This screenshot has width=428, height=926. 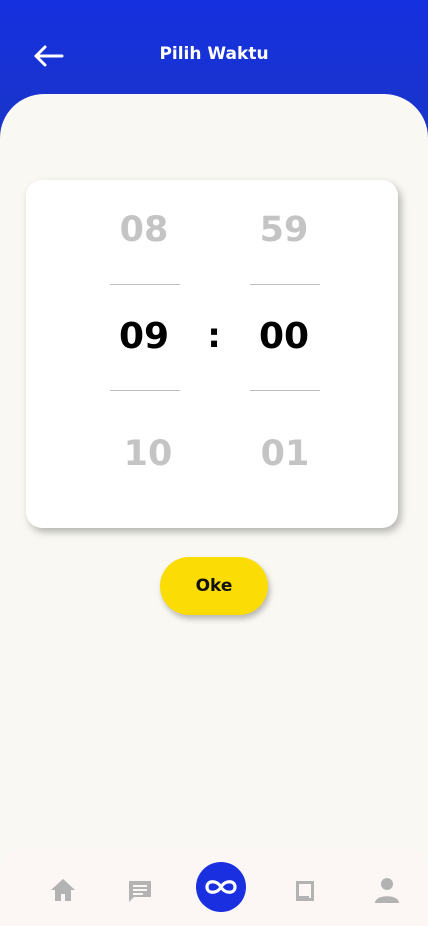 I want to click on infinity-icon, so click(x=221, y=887).